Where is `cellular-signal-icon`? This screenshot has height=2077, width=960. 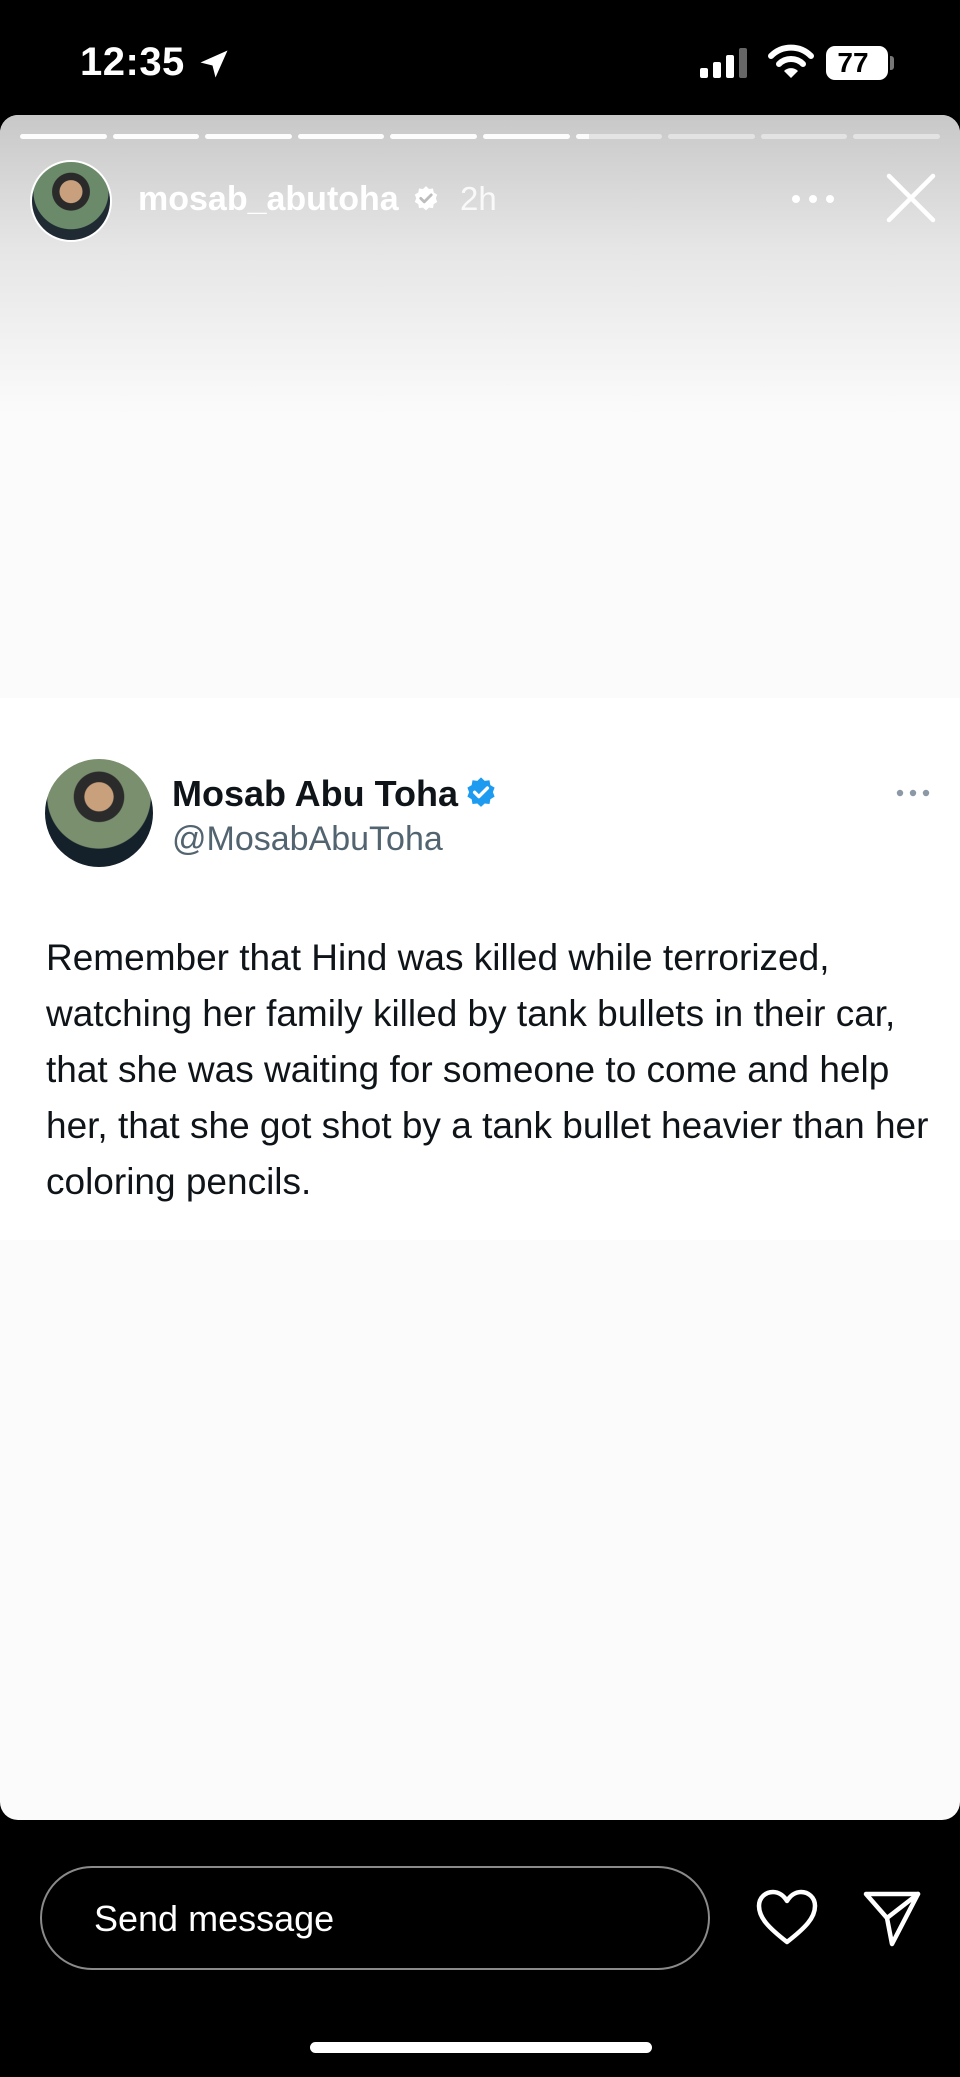
cellular-signal-icon is located at coordinates (723, 63).